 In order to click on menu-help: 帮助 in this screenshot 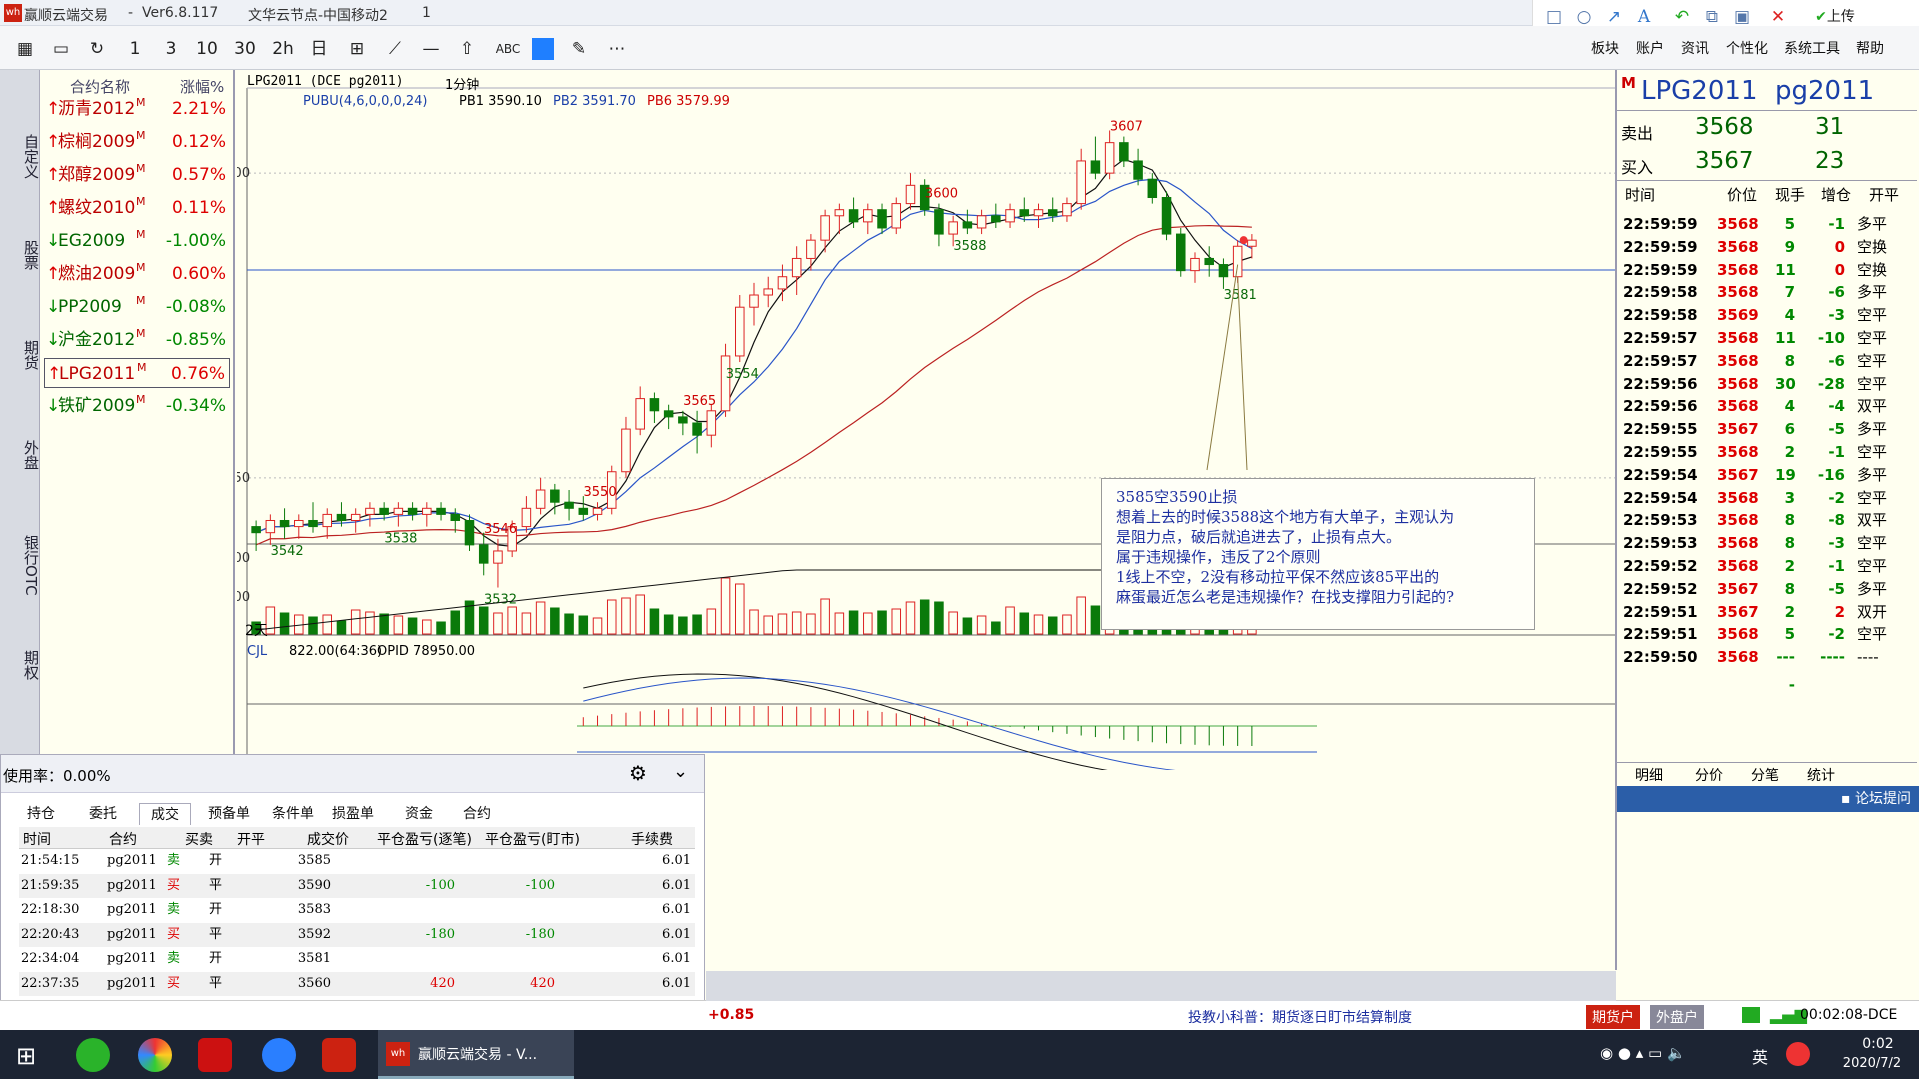, I will do `click(1870, 48)`.